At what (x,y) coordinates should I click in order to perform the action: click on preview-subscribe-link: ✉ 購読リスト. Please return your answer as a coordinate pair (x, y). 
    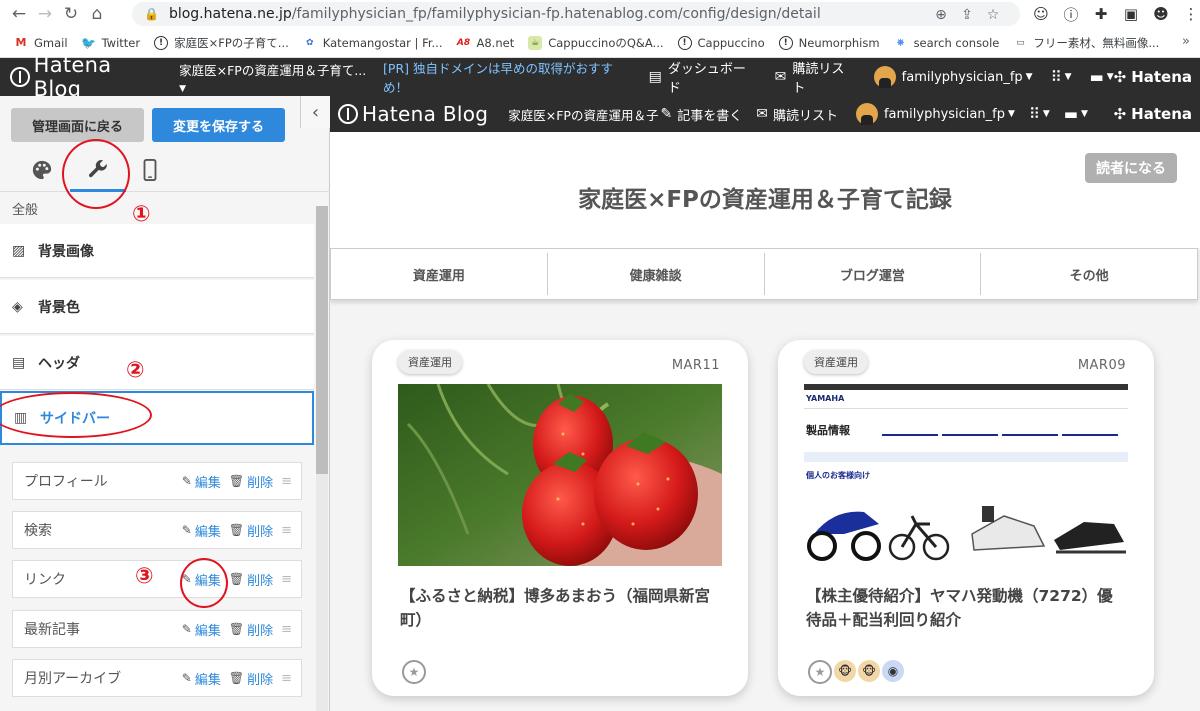
    Looking at the image, I should click on (797, 114).